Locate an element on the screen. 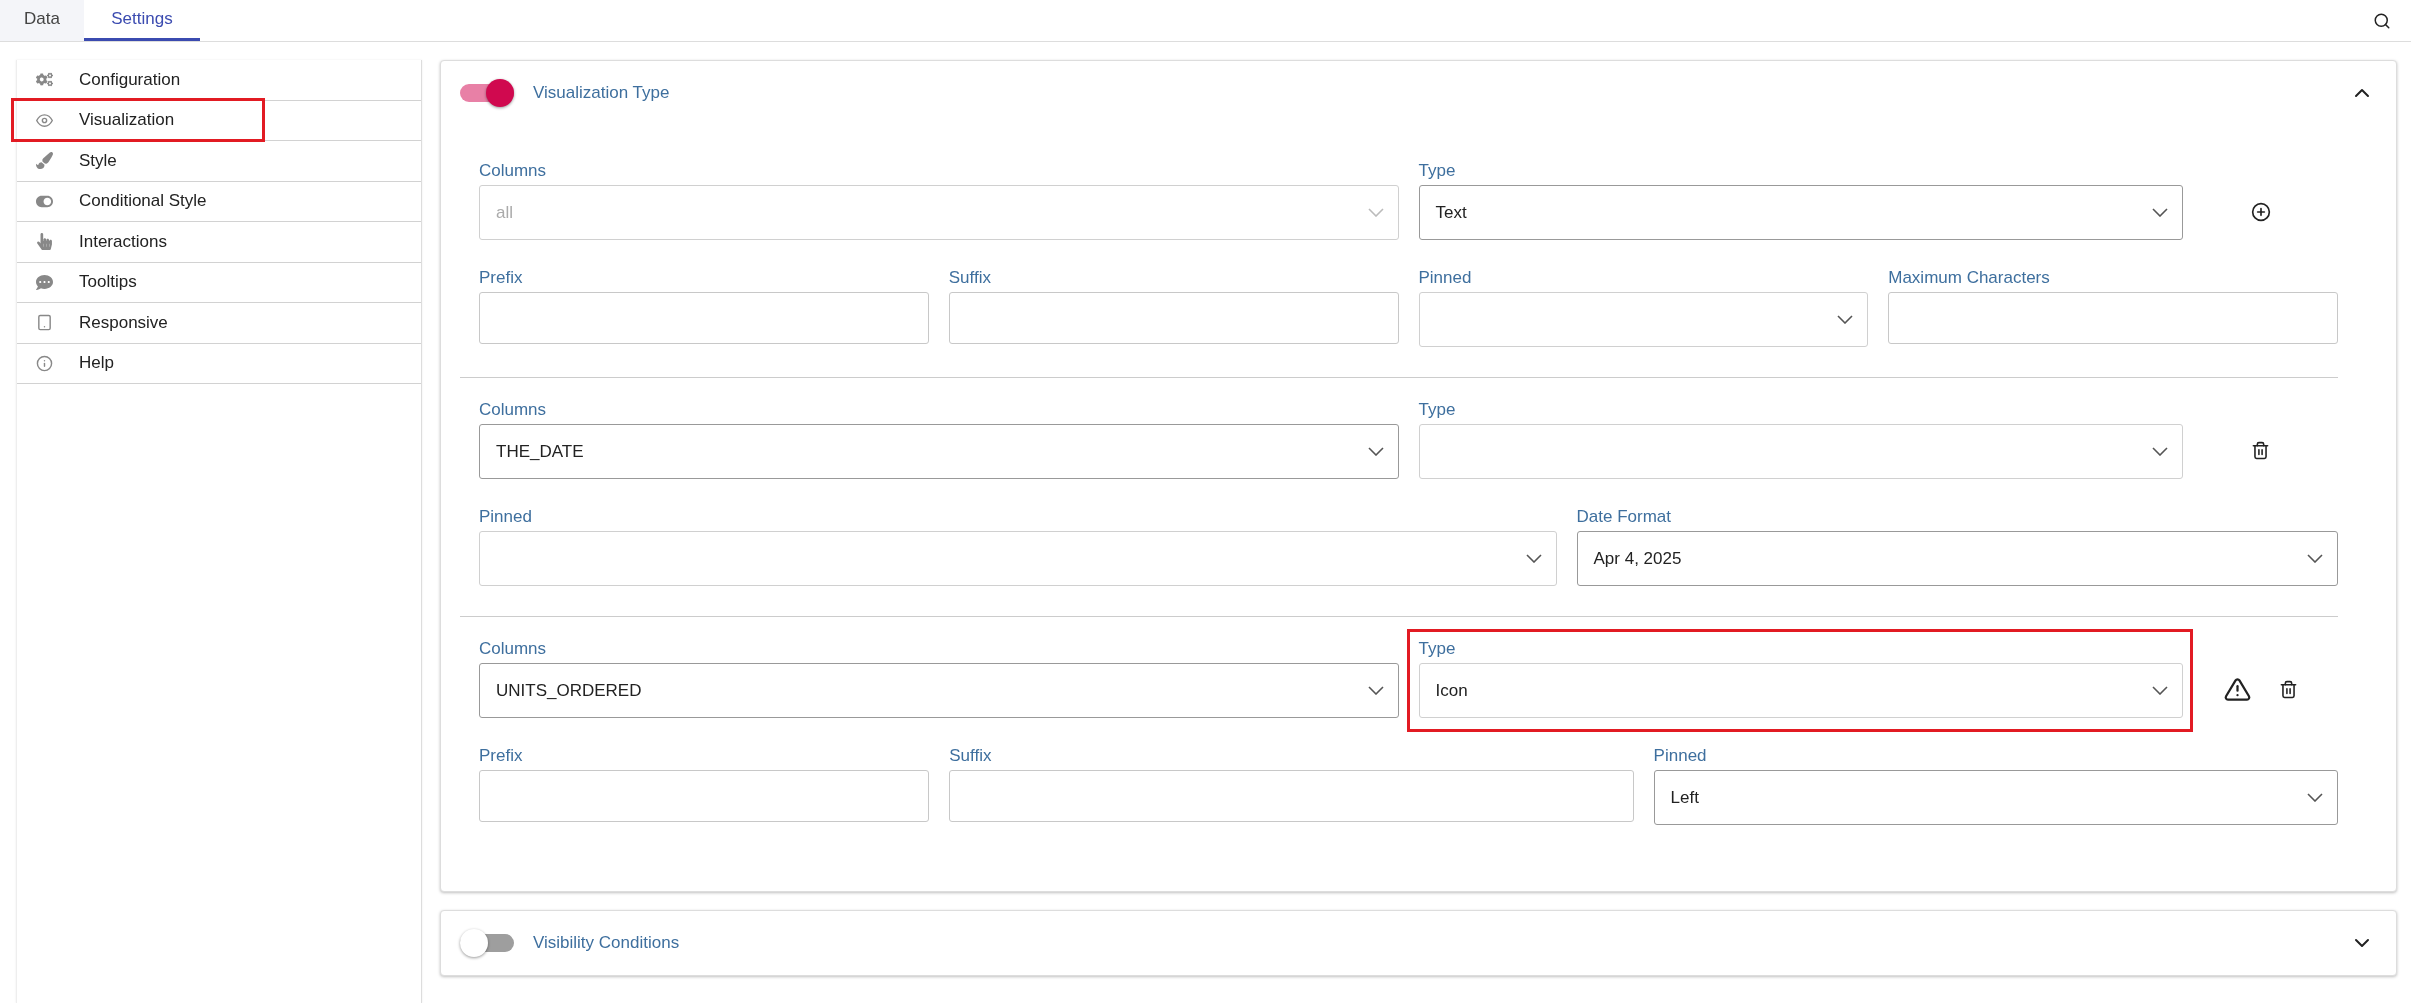  sidebar-label: Style is located at coordinates (98, 160).